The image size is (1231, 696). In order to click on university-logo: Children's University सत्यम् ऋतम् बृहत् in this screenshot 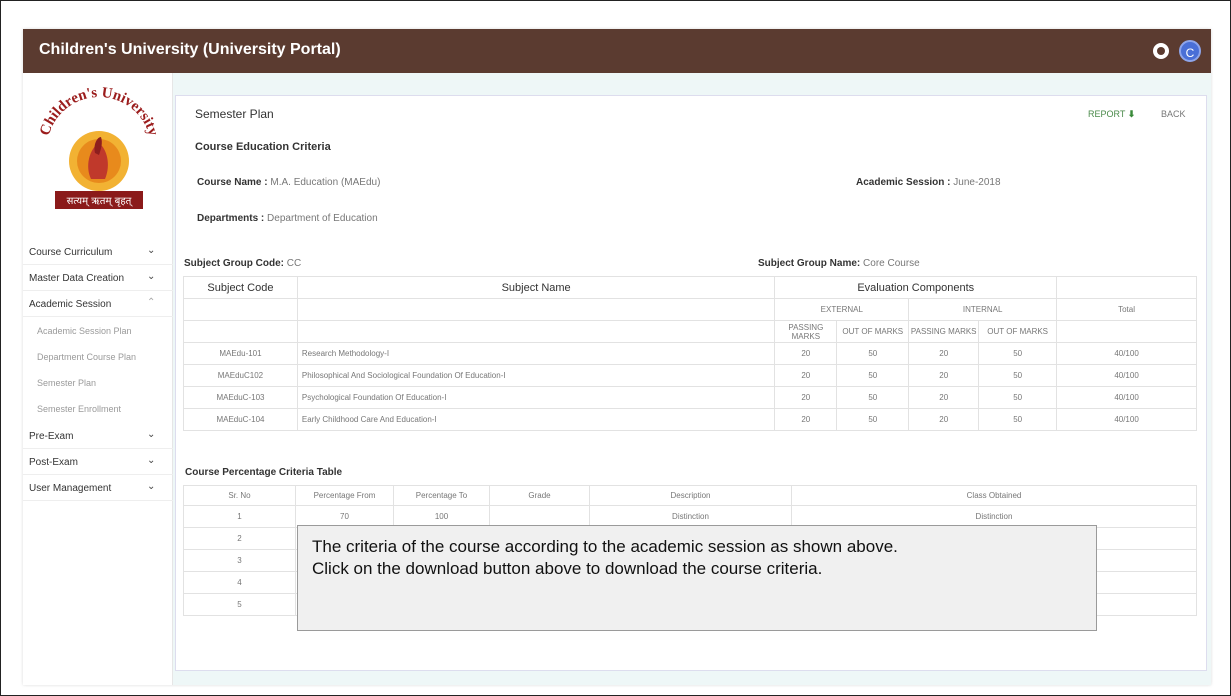, I will do `click(99, 148)`.